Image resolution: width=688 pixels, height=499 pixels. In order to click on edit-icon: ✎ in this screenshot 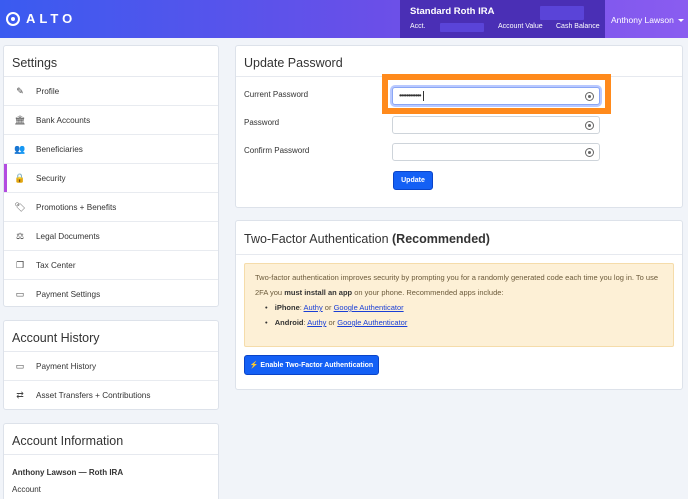, I will do `click(20, 90)`.